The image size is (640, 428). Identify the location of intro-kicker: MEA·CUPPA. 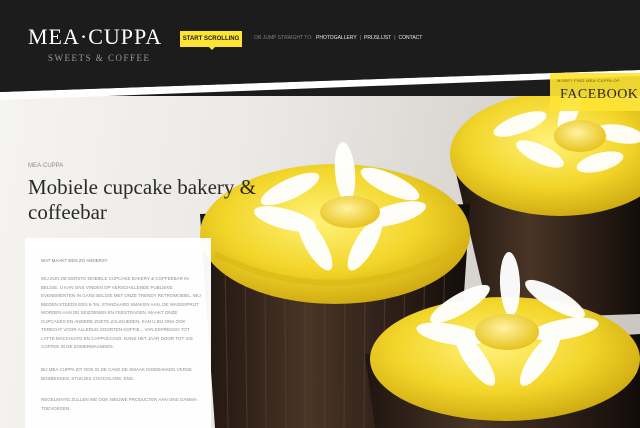
(46, 166).